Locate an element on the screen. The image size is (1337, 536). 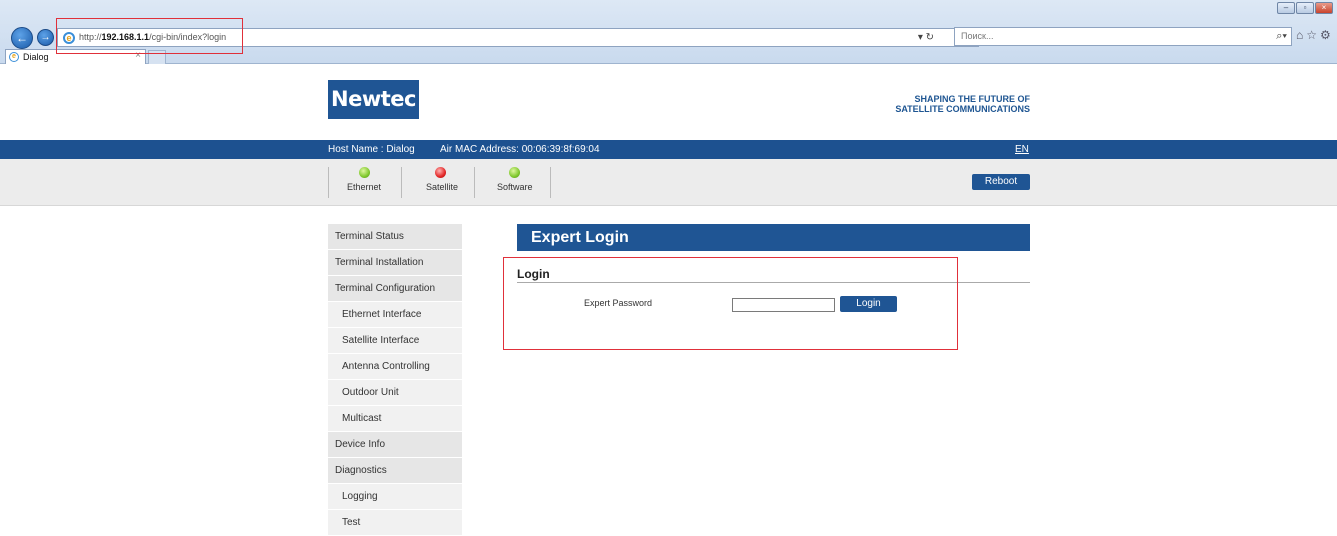
satellite-label: Satellite is located at coordinates (442, 187).